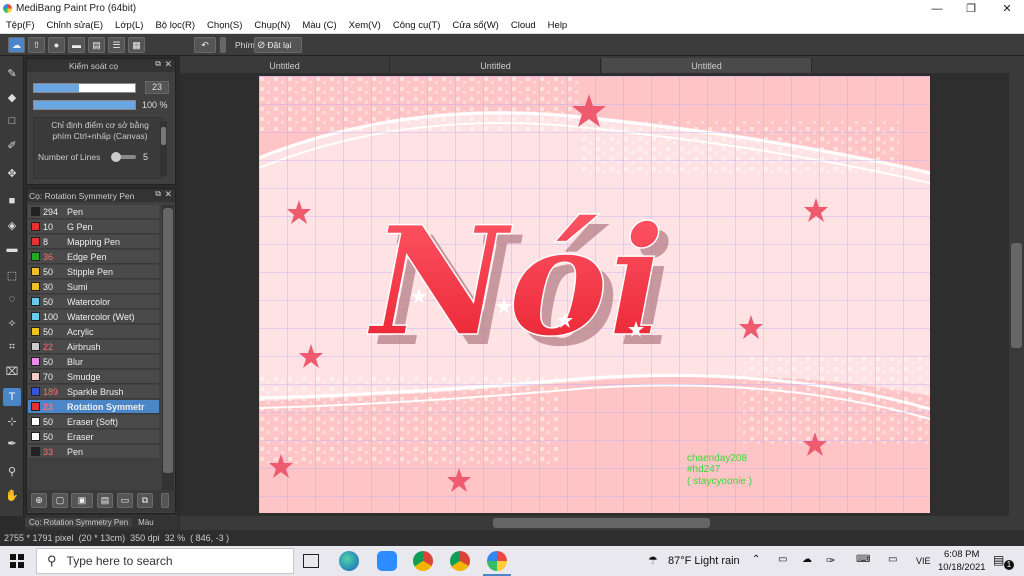  Describe the element at coordinates (93, 317) in the screenshot. I see `brush-list-item: 100 Watercolor (Wet)` at that location.